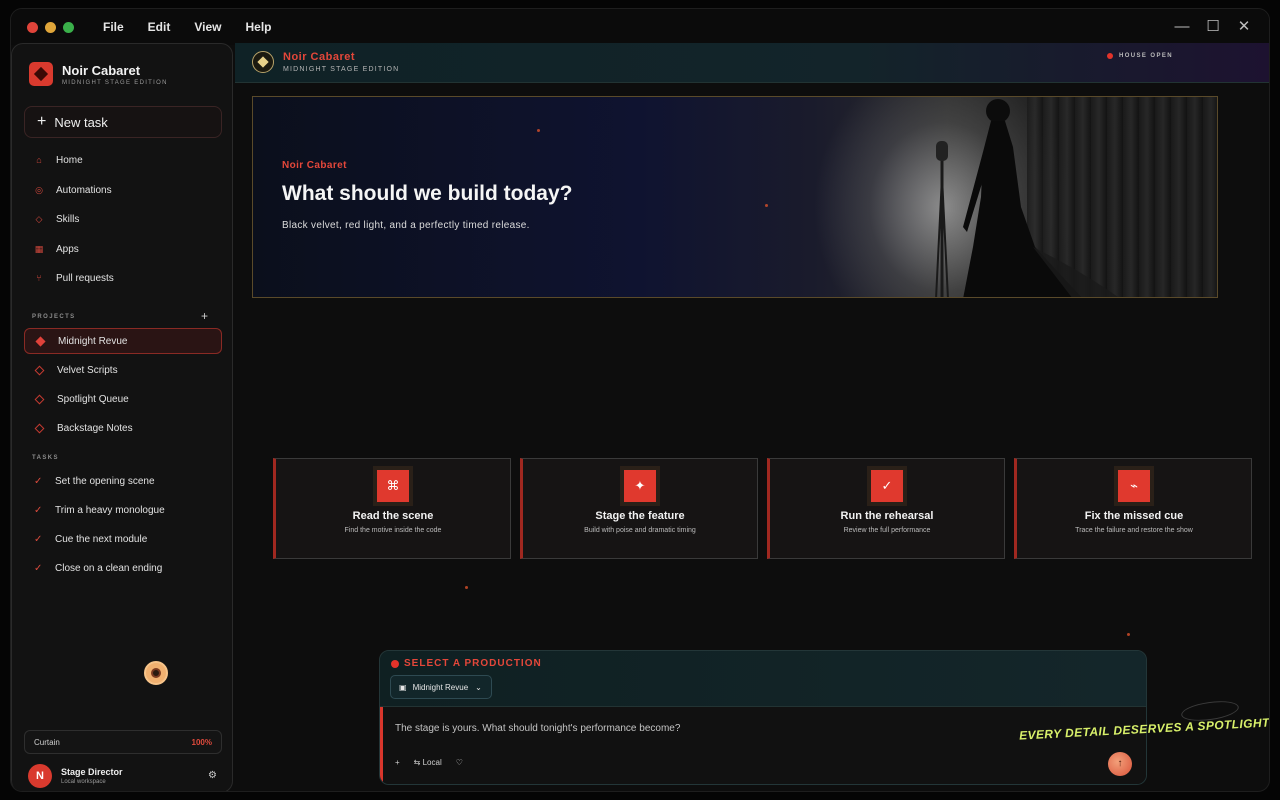  Describe the element at coordinates (1182, 27) in the screenshot. I see `minimize-icon: —` at that location.